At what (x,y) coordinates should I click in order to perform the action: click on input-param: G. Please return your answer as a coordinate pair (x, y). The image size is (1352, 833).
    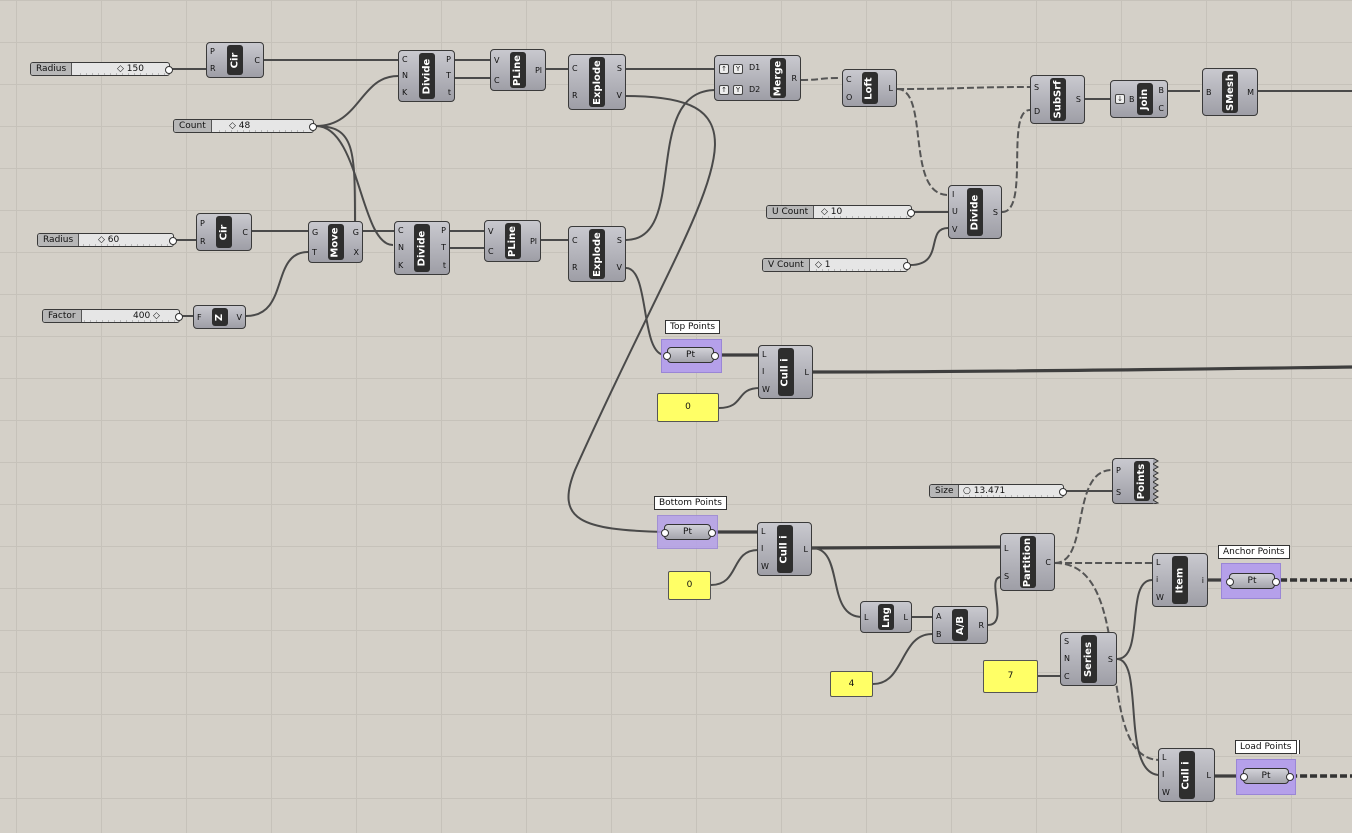
    Looking at the image, I should click on (315, 232).